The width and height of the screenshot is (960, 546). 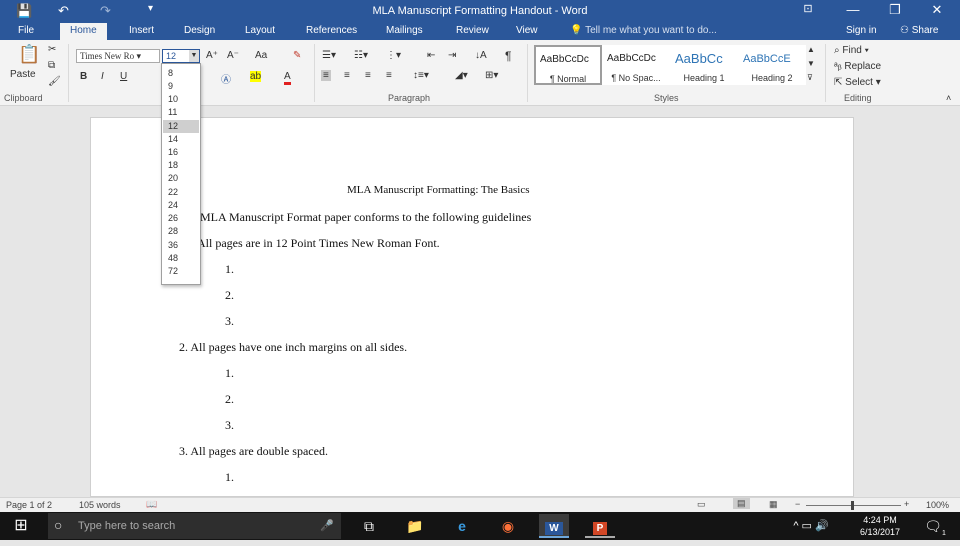 I want to click on minimize-button: —, so click(x=853, y=9).